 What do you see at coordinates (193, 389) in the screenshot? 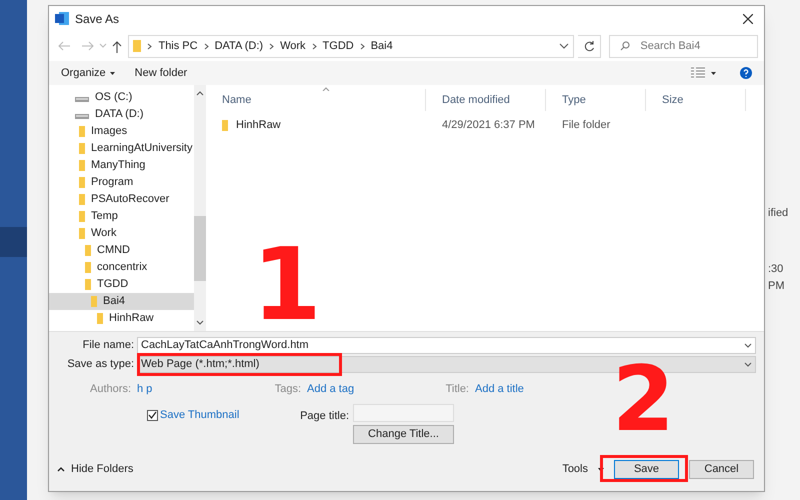
I see `authors-link: h p` at bounding box center [193, 389].